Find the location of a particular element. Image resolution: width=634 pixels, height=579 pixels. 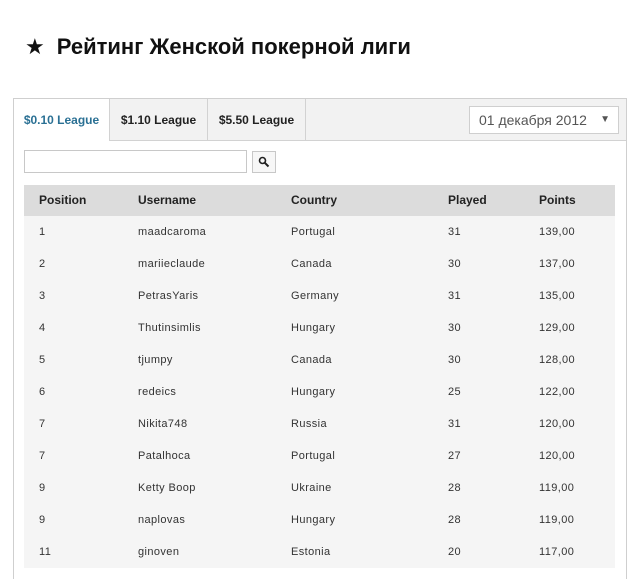

table-row: 2 mariieclaude Canada 30 137,00 is located at coordinates (319, 264).